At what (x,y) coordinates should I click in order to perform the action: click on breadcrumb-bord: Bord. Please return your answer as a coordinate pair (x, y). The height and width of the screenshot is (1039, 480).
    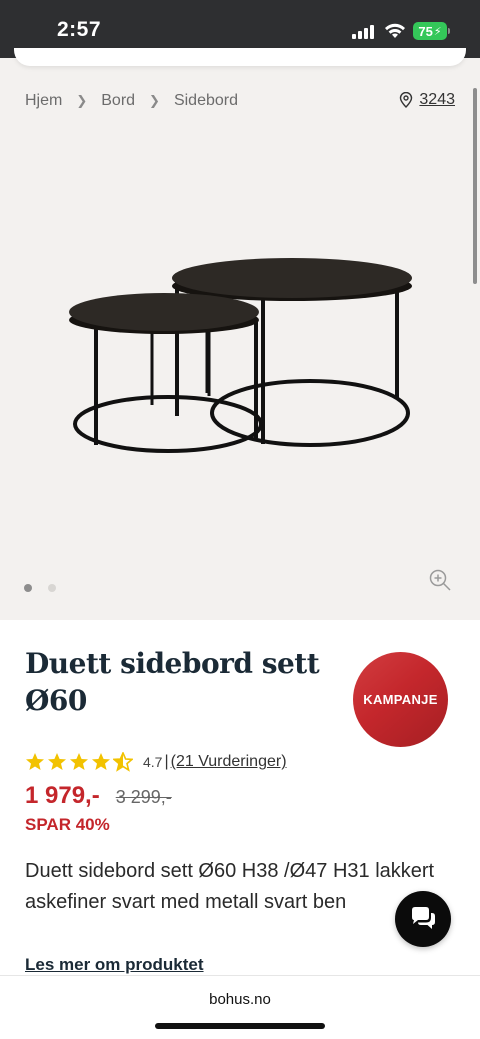
    Looking at the image, I should click on (118, 101).